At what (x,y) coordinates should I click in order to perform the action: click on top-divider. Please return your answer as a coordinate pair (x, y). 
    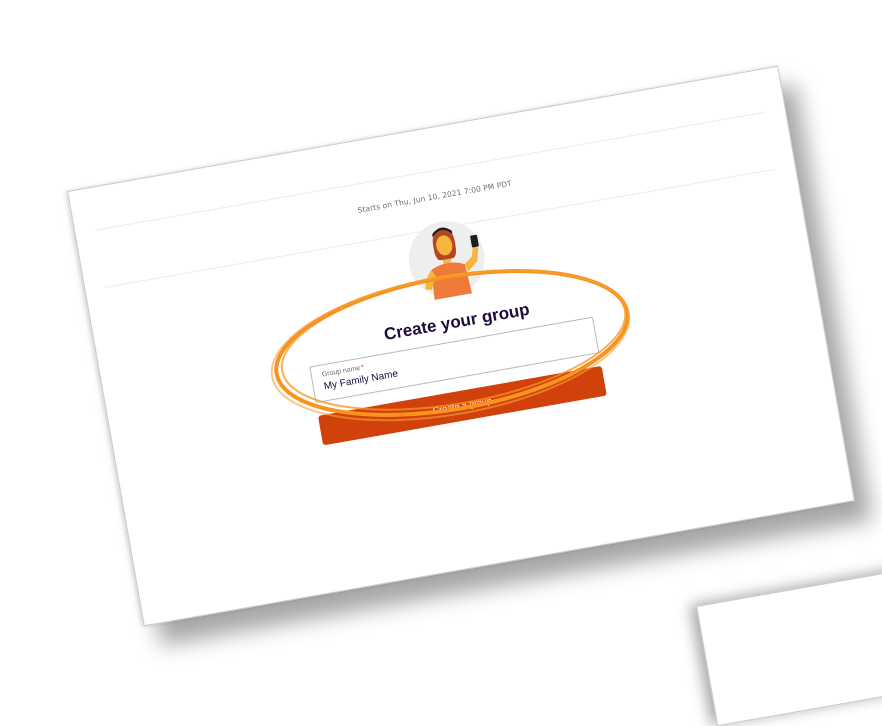
    Looking at the image, I should click on (430, 171).